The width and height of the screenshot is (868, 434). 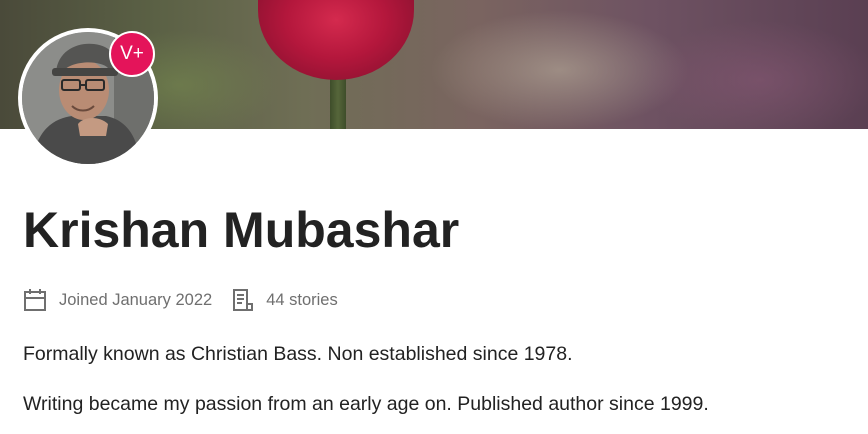 What do you see at coordinates (241, 230) in the screenshot?
I see `profile-name: Krishan Mubashar` at bounding box center [241, 230].